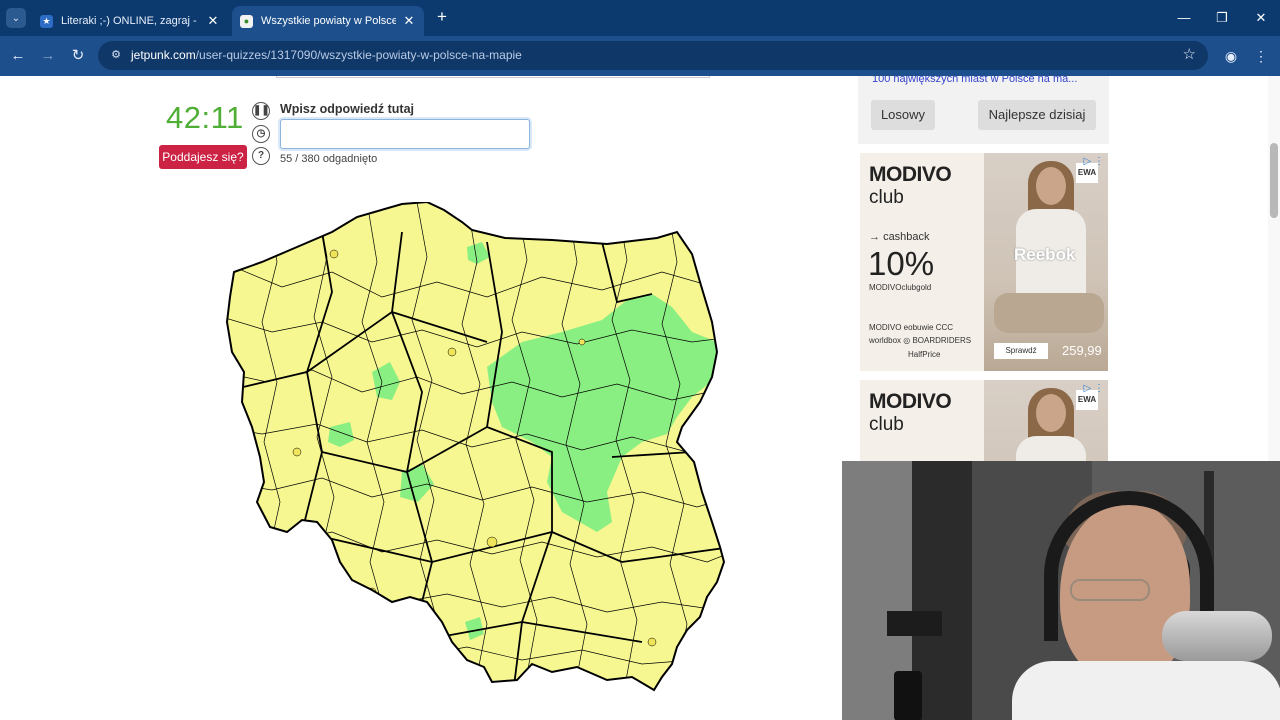  What do you see at coordinates (1274, 268) in the screenshot?
I see `scrollbar-track` at bounding box center [1274, 268].